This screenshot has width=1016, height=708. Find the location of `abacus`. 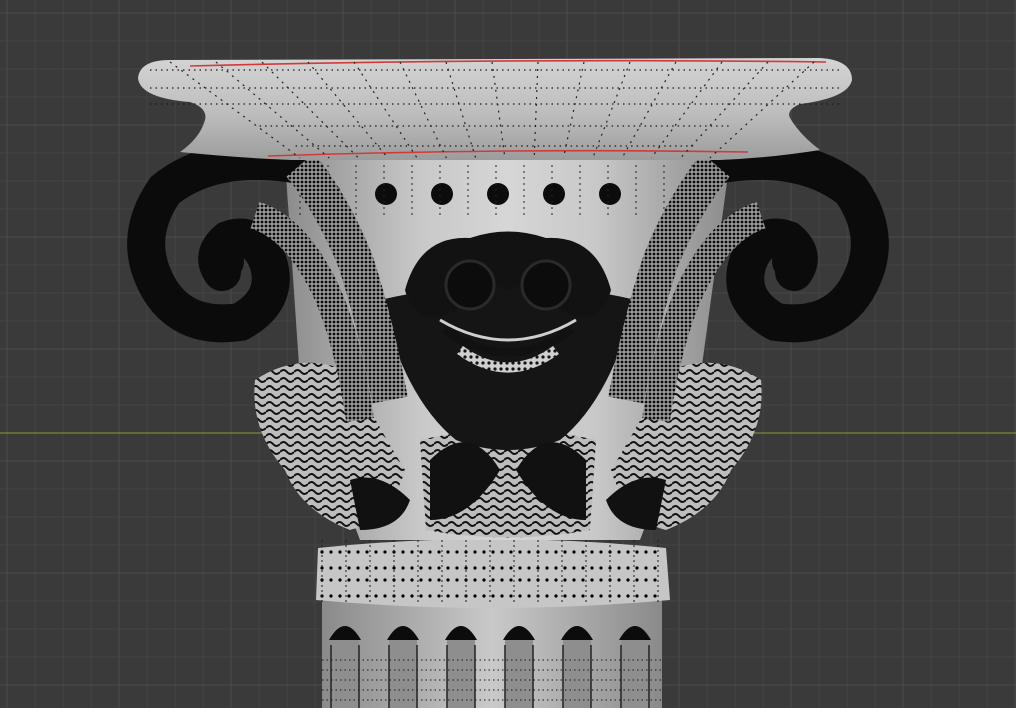

abacus is located at coordinates (495, 109).